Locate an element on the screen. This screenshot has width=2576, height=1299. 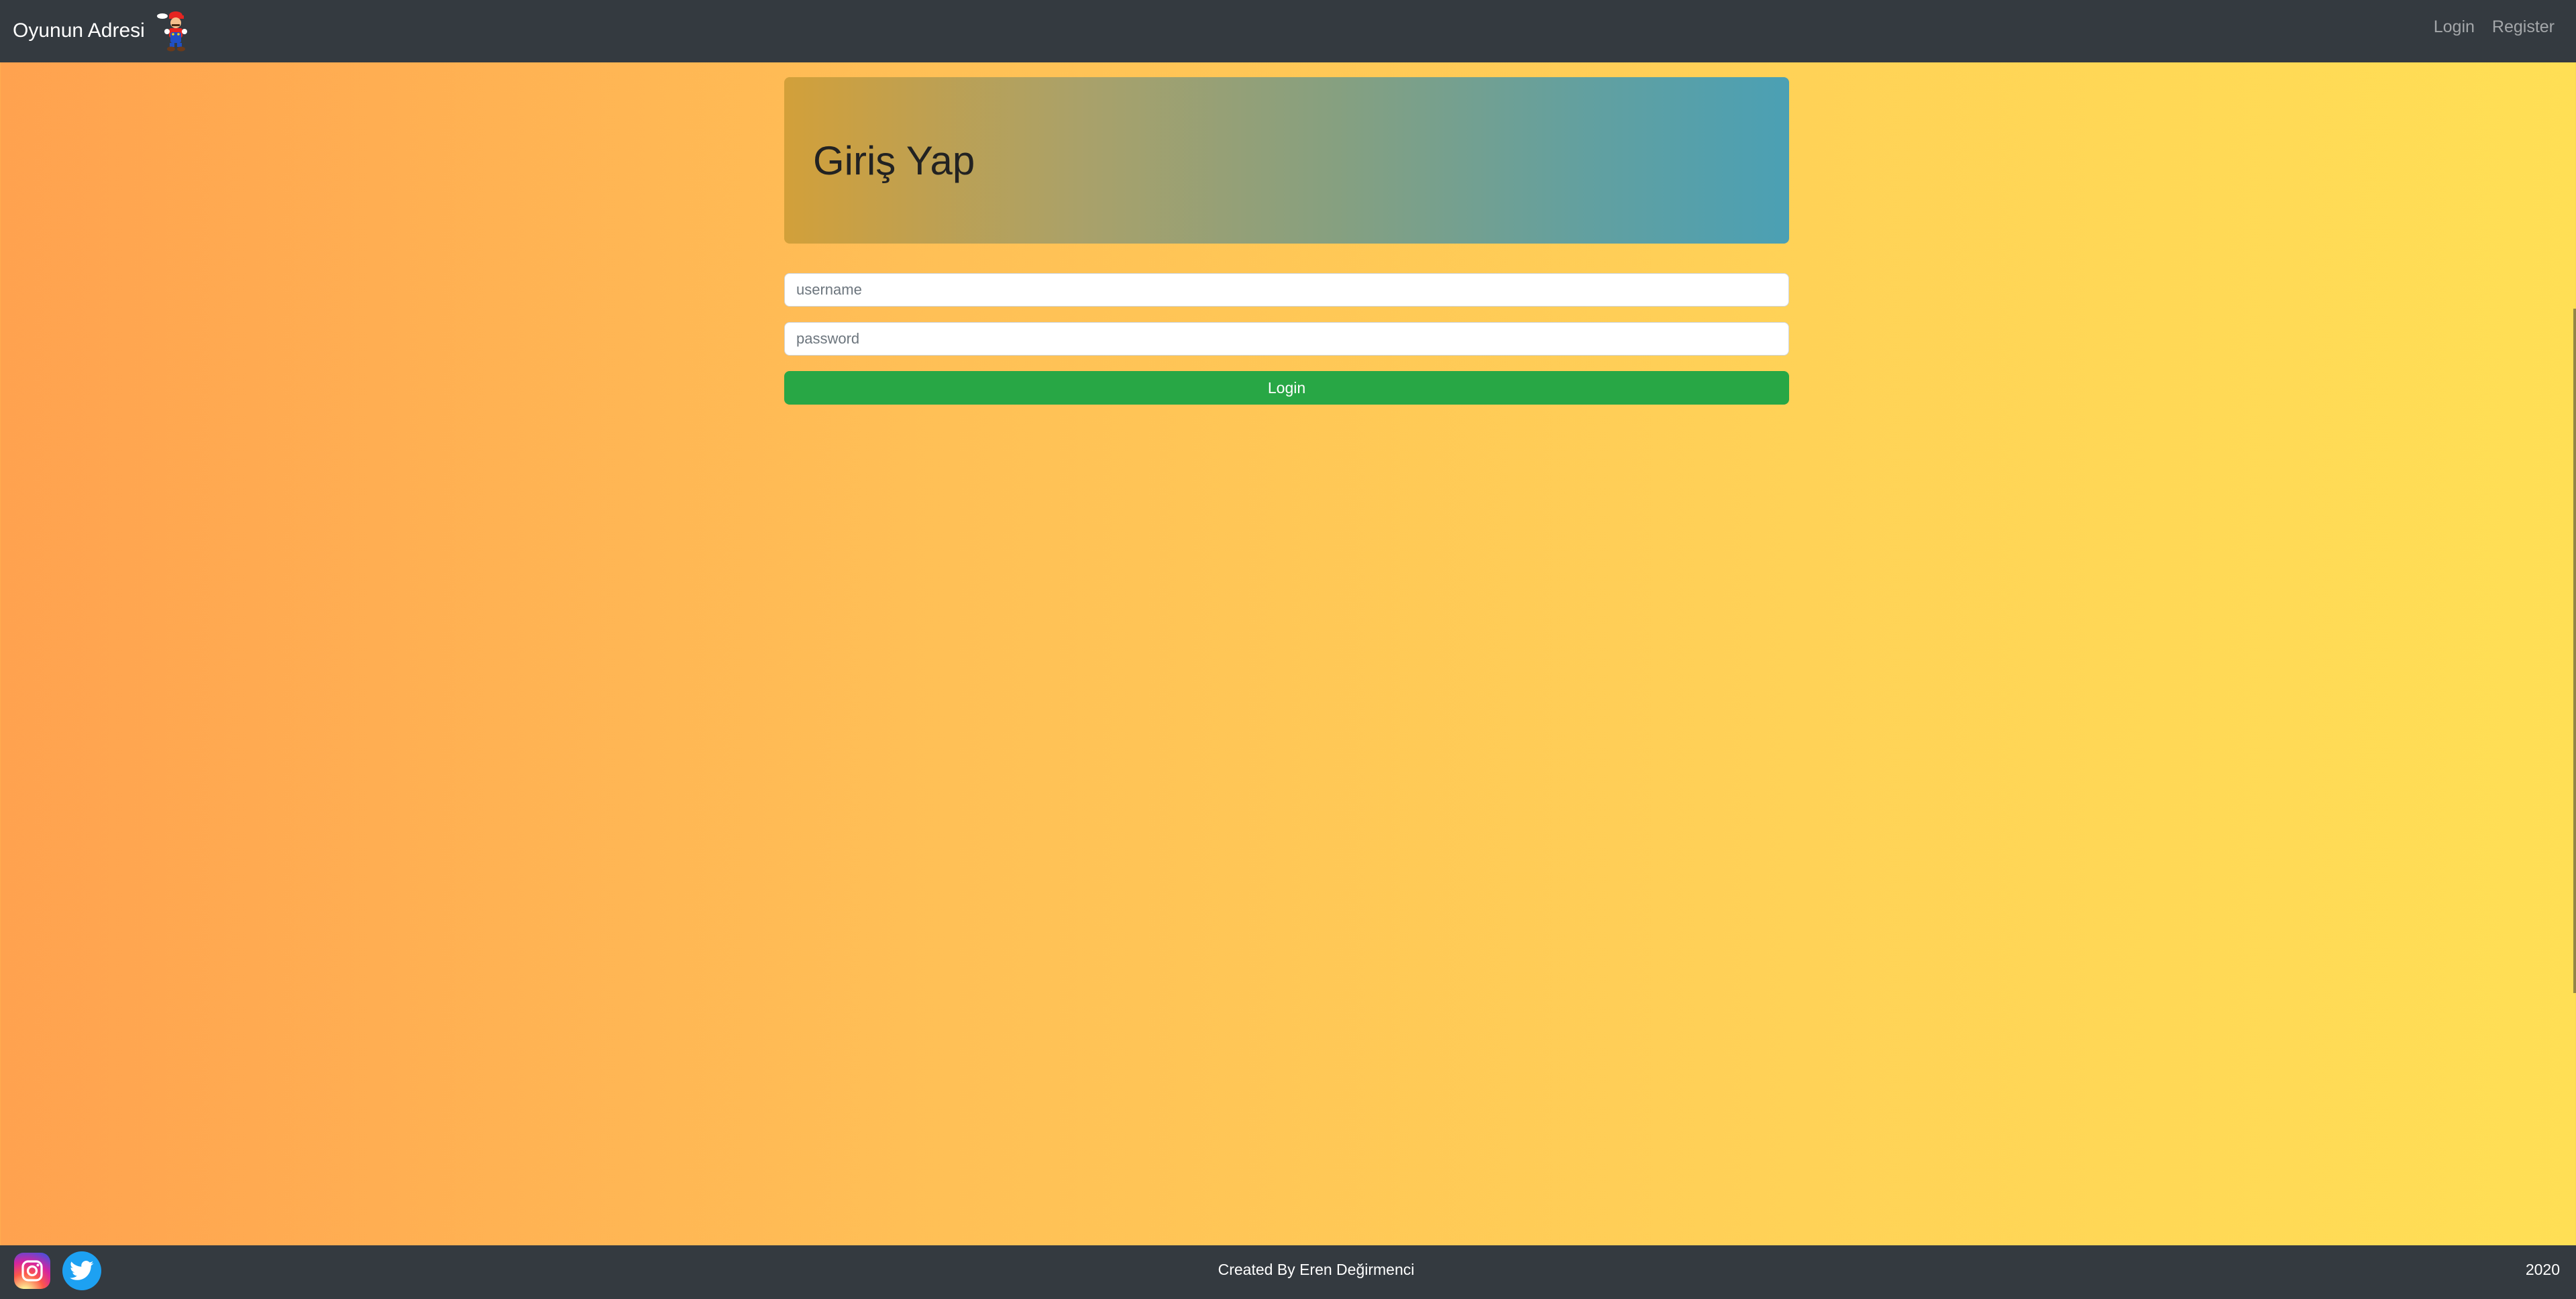
username-input is located at coordinates (1286, 290).